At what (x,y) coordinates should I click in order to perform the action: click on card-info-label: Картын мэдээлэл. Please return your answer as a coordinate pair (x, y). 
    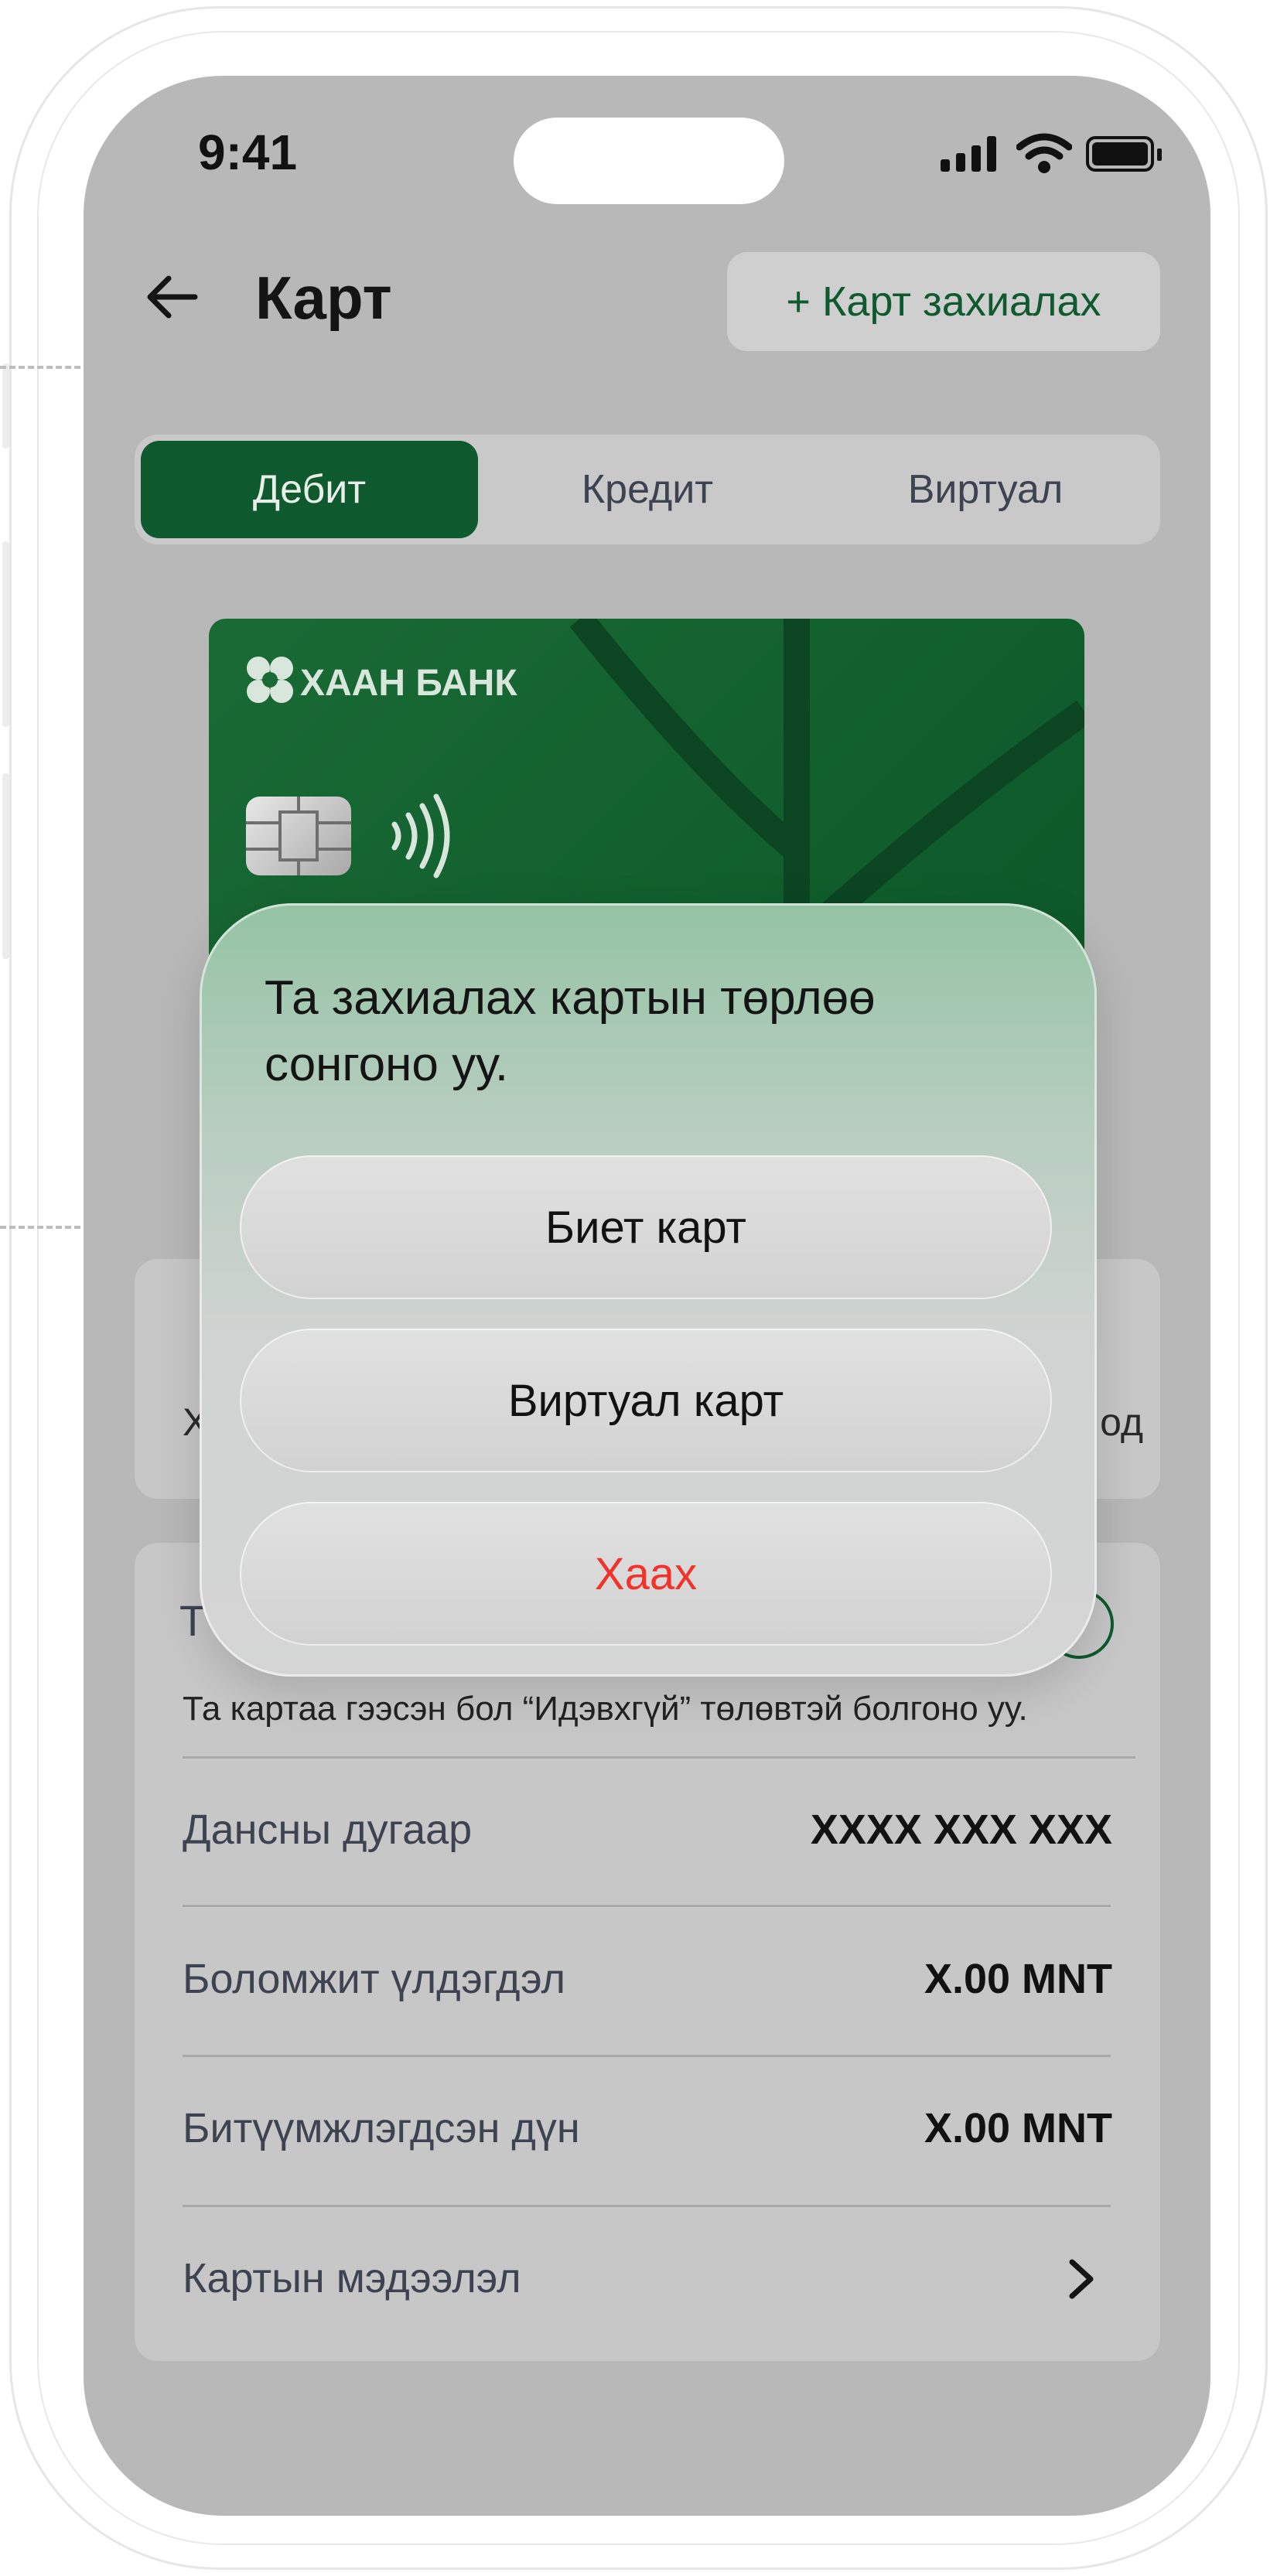
    Looking at the image, I should click on (352, 2278).